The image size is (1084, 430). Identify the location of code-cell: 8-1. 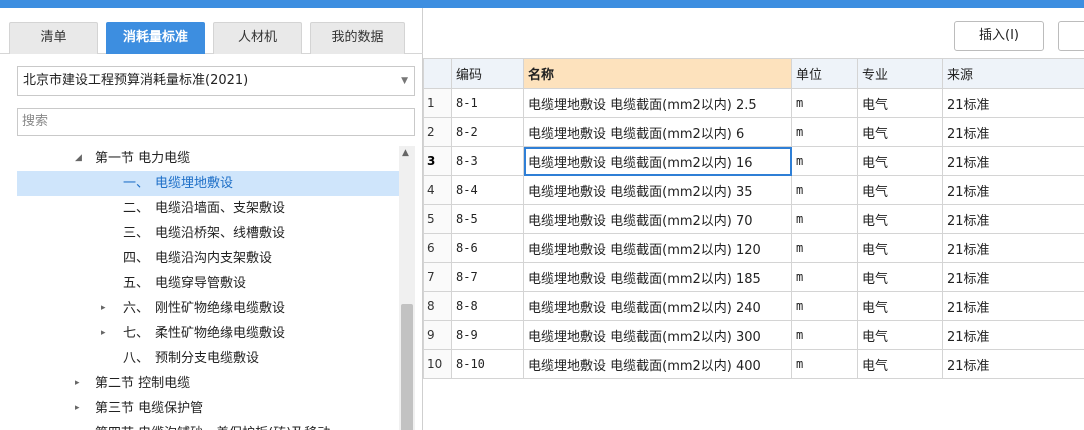
(487, 103).